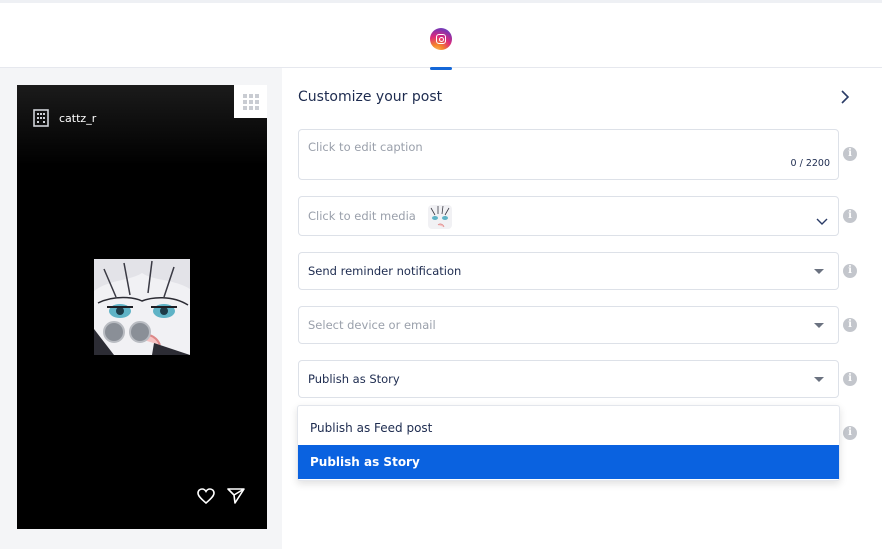  What do you see at coordinates (568, 462) in the screenshot?
I see `option-story: Publish as Story` at bounding box center [568, 462].